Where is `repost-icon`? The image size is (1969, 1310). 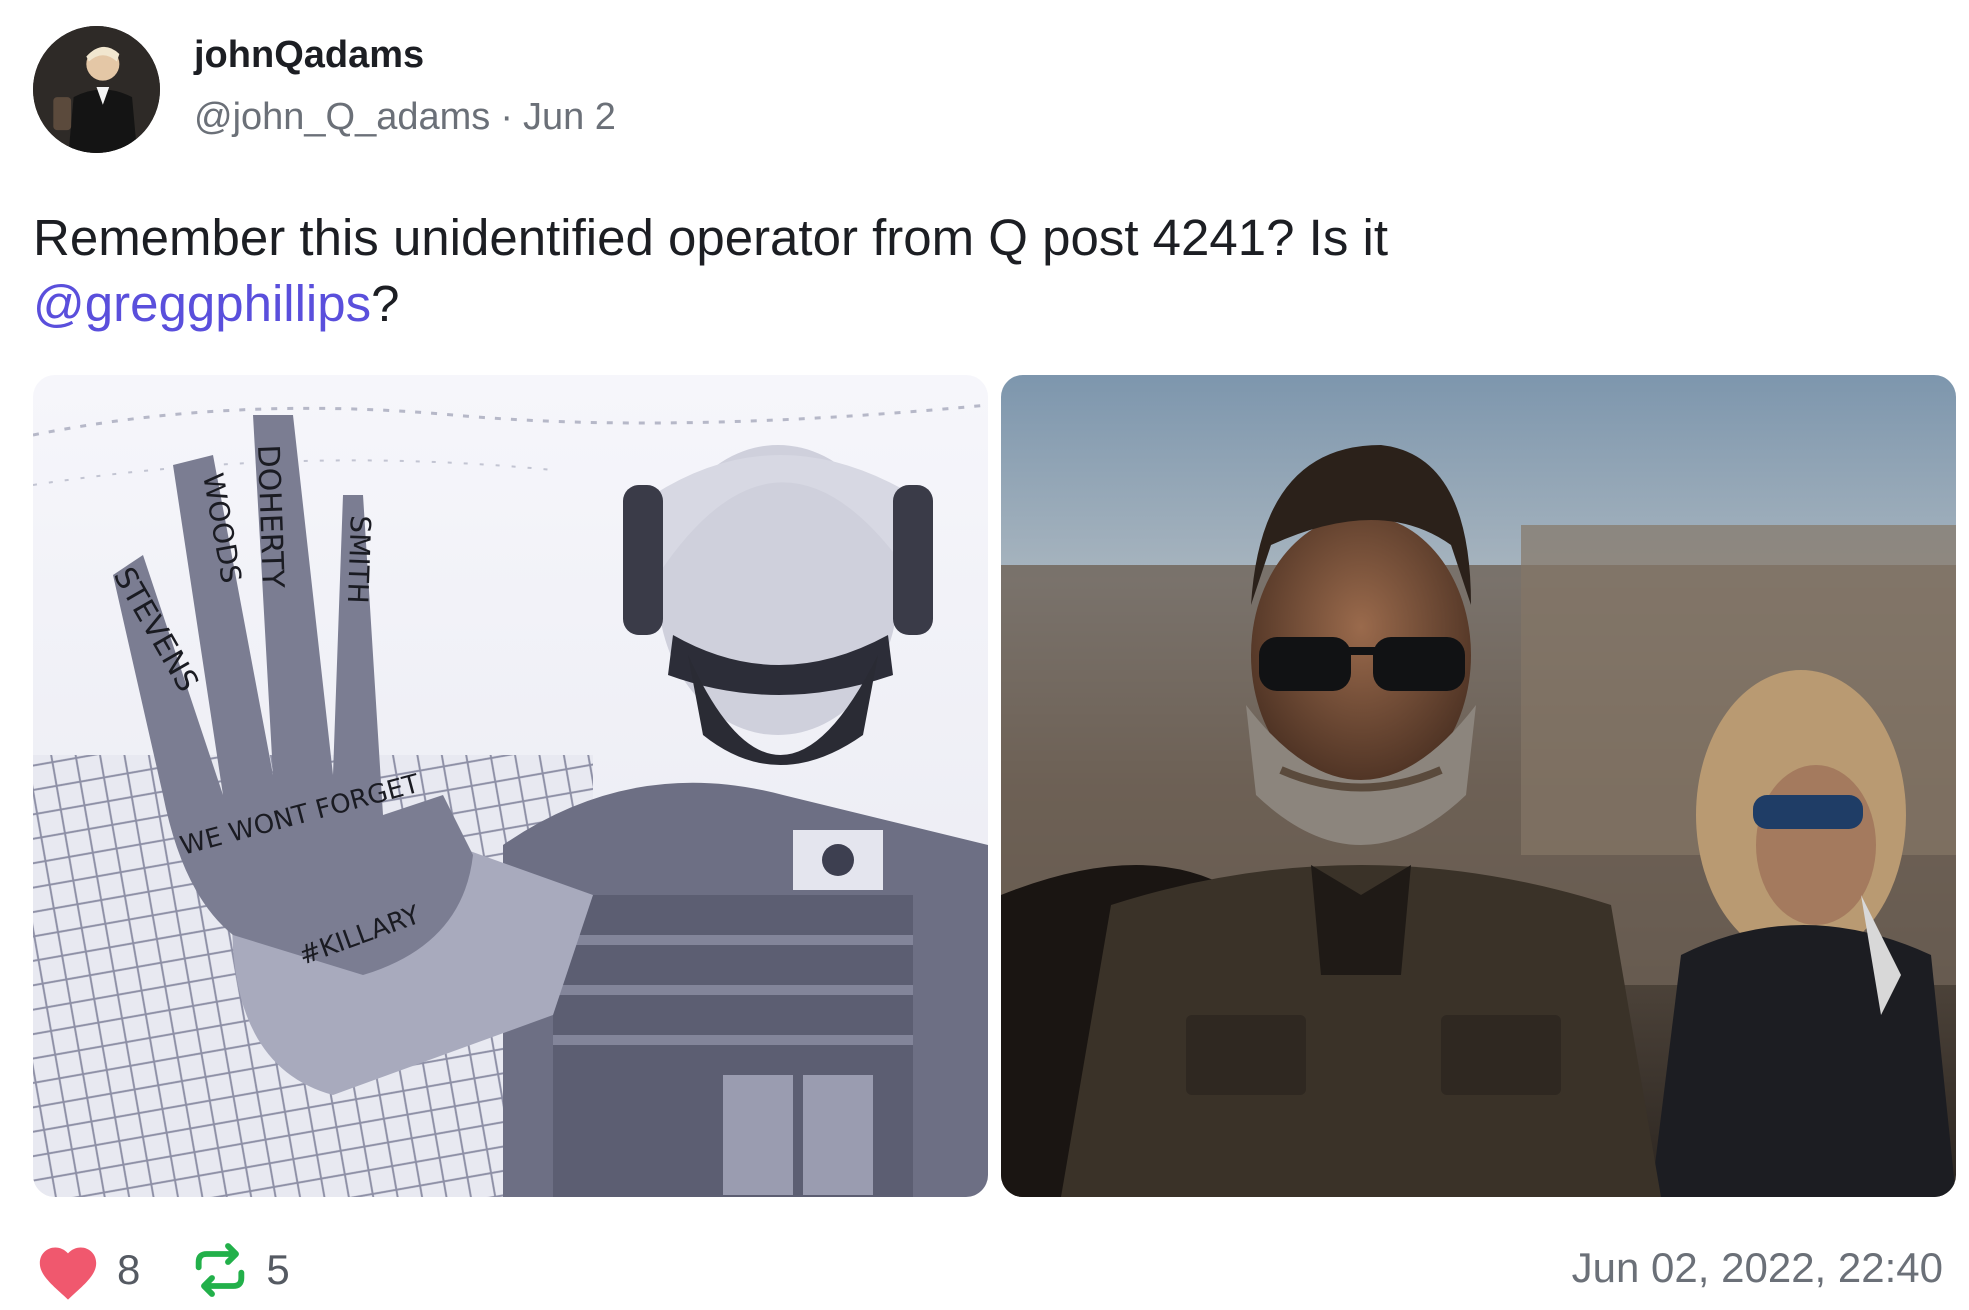 repost-icon is located at coordinates (220, 1270).